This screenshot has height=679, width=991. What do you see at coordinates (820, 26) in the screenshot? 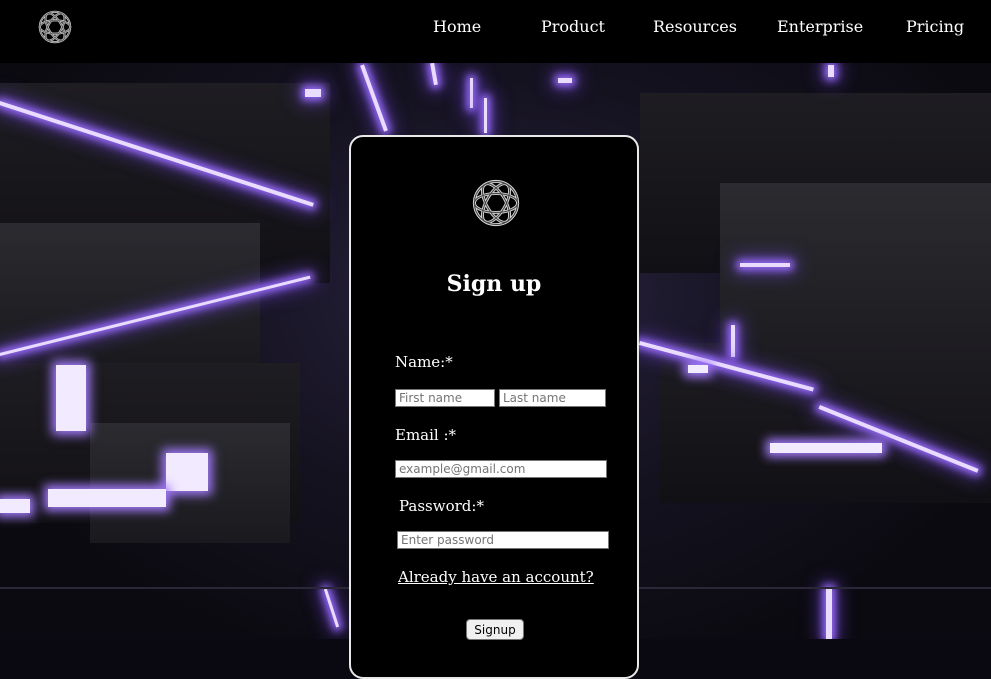
I see `nav-link-enterprise: Enterprise` at bounding box center [820, 26].